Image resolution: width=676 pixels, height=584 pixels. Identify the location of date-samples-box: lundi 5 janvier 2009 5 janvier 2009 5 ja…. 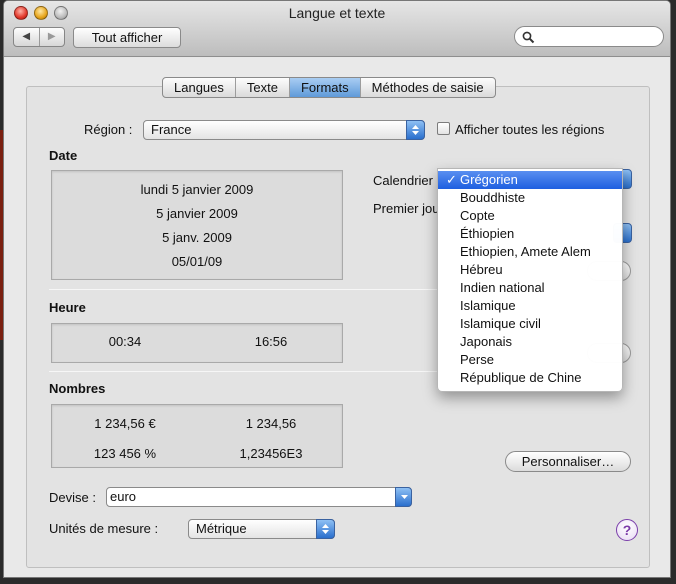
(197, 225).